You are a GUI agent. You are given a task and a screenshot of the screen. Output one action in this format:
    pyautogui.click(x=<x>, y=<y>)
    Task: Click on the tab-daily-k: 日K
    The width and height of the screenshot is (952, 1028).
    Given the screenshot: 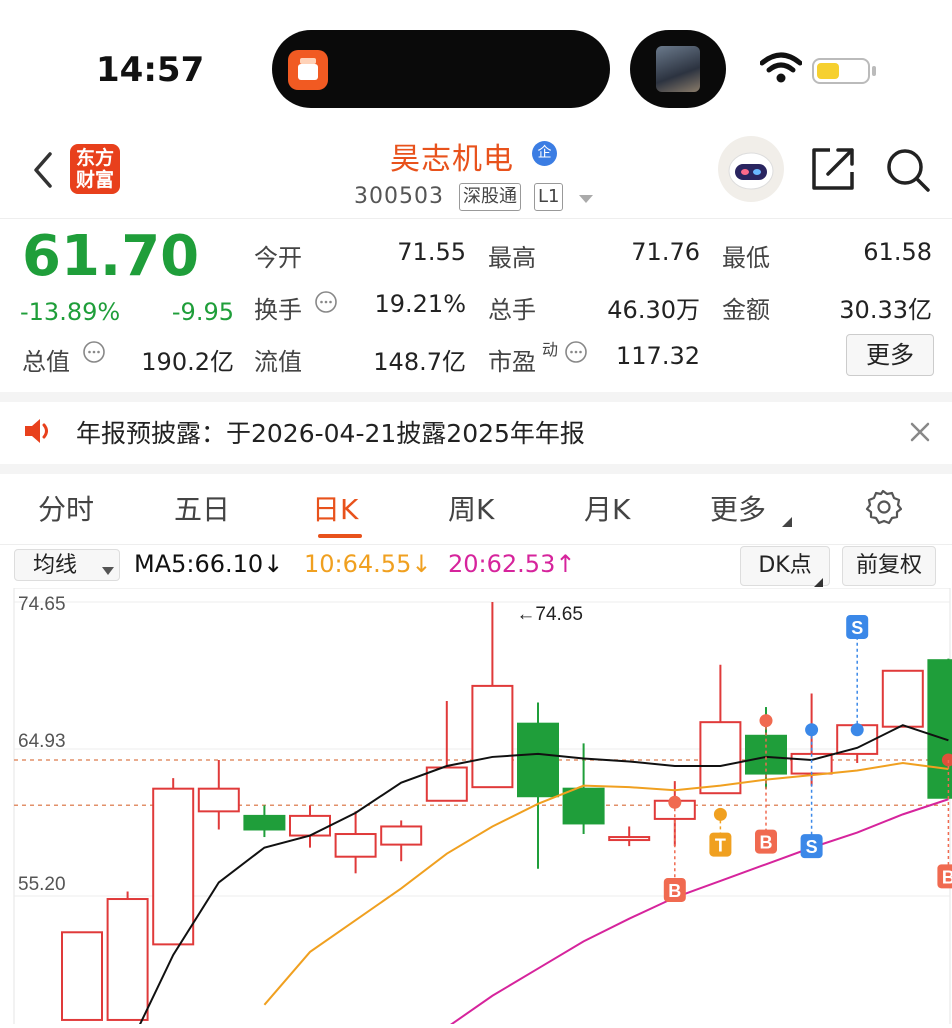 What is the action you would take?
    pyautogui.click(x=335, y=508)
    